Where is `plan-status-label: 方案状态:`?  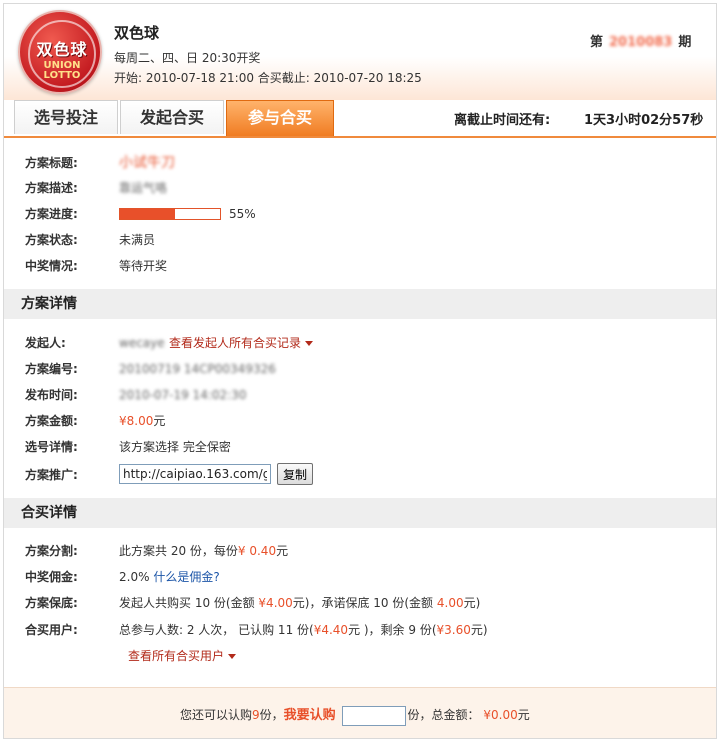 plan-status-label: 方案状态: is located at coordinates (51, 240).